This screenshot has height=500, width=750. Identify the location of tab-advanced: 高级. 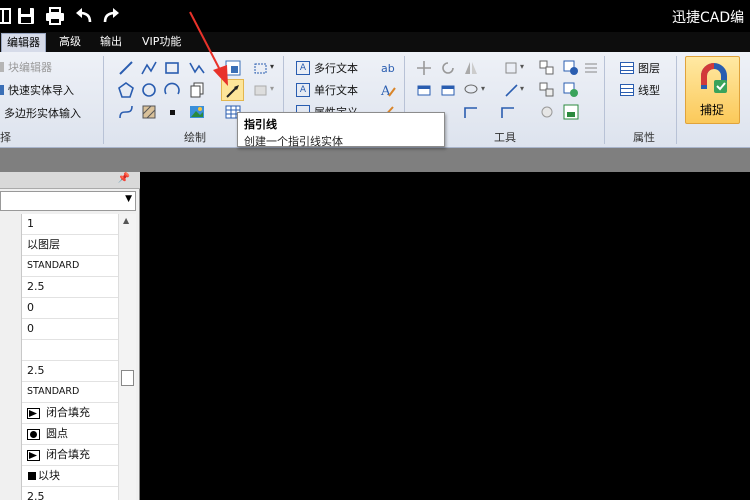
(70, 42).